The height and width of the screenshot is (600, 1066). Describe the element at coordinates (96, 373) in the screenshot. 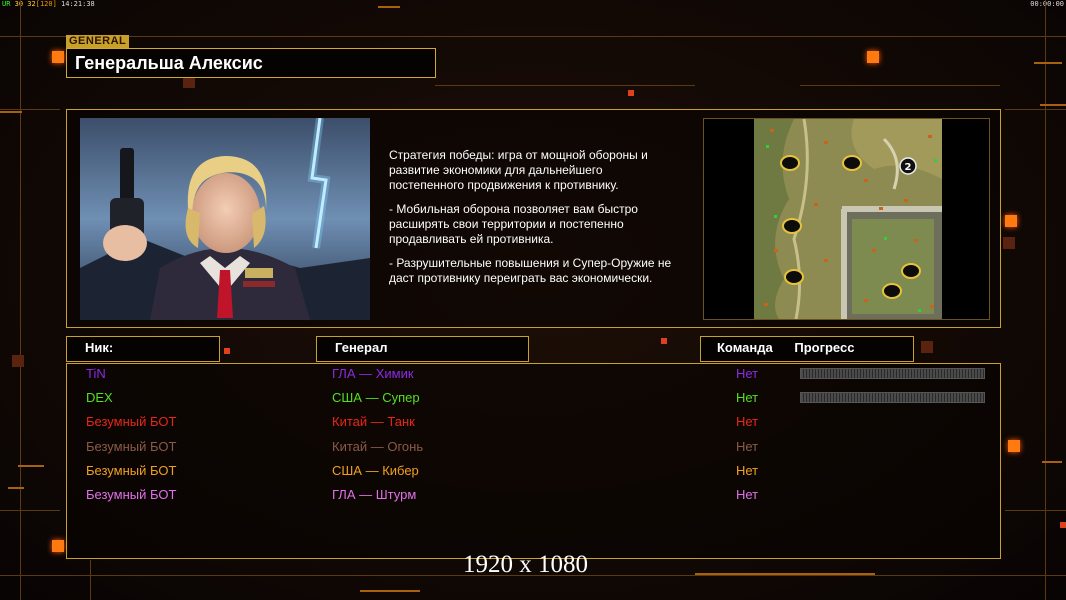

I see `player-nick: TiN` at that location.